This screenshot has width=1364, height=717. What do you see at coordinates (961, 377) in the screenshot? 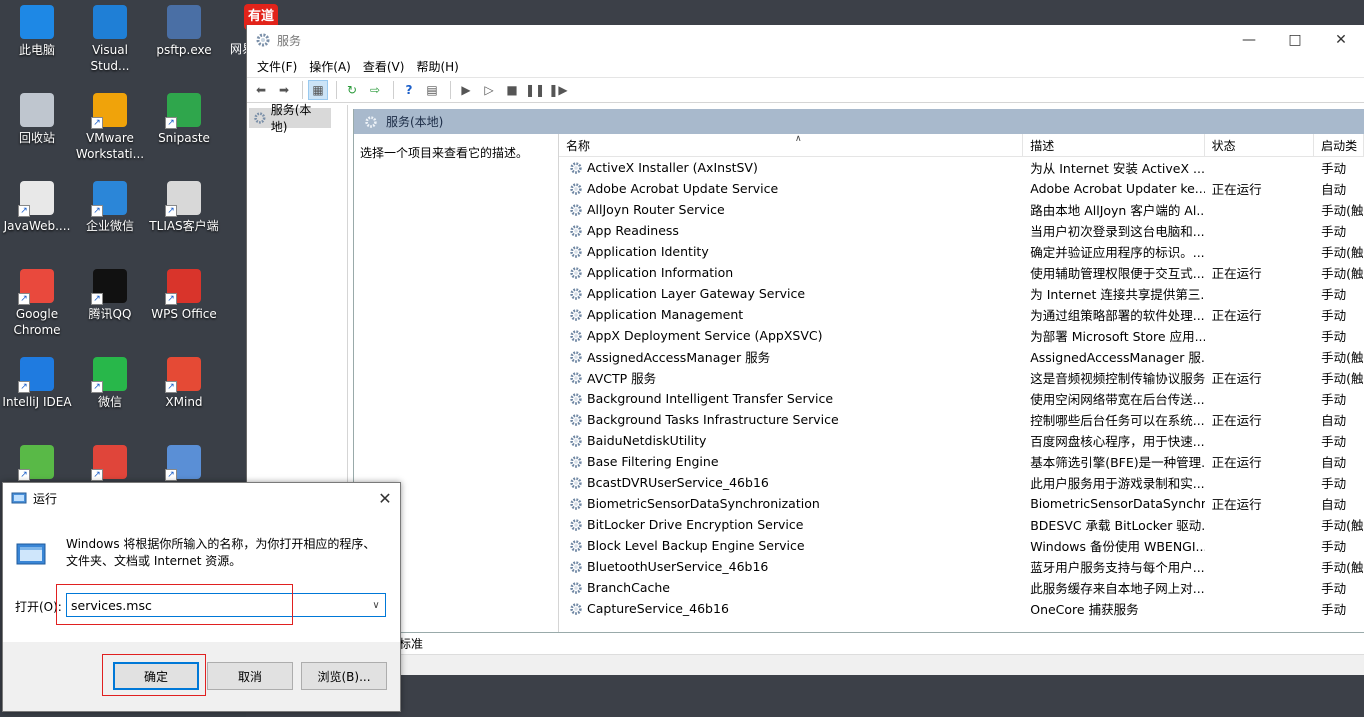
I see `table-row: AVCTP 服务 这是音频视频控制传输协议服务 正在运行 手动(触` at bounding box center [961, 377].